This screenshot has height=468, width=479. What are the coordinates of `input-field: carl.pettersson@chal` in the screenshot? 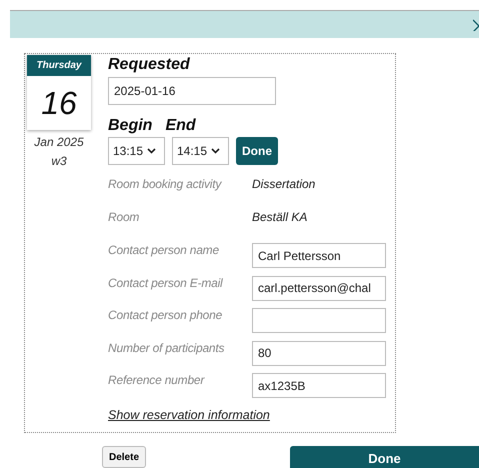 It's located at (319, 288).